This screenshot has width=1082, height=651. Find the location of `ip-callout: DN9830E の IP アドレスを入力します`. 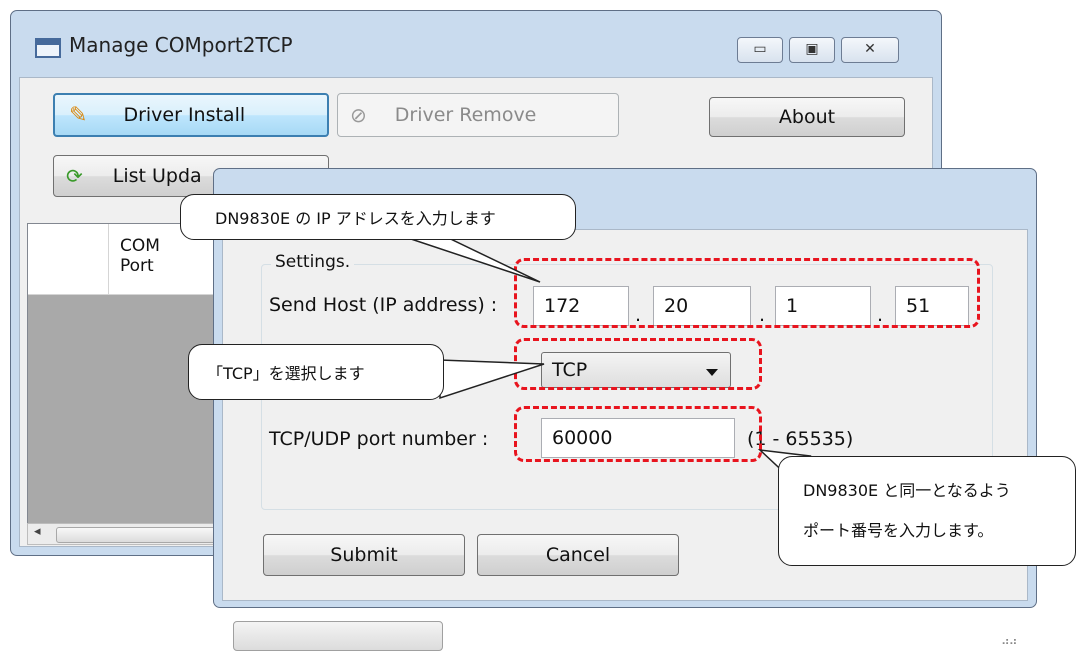

ip-callout: DN9830E の IP アドレスを入力します is located at coordinates (378, 217).